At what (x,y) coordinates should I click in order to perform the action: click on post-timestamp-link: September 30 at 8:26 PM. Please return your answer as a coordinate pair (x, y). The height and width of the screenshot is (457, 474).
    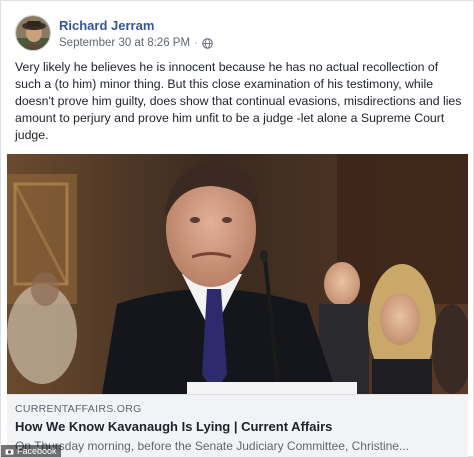
    Looking at the image, I should click on (124, 43).